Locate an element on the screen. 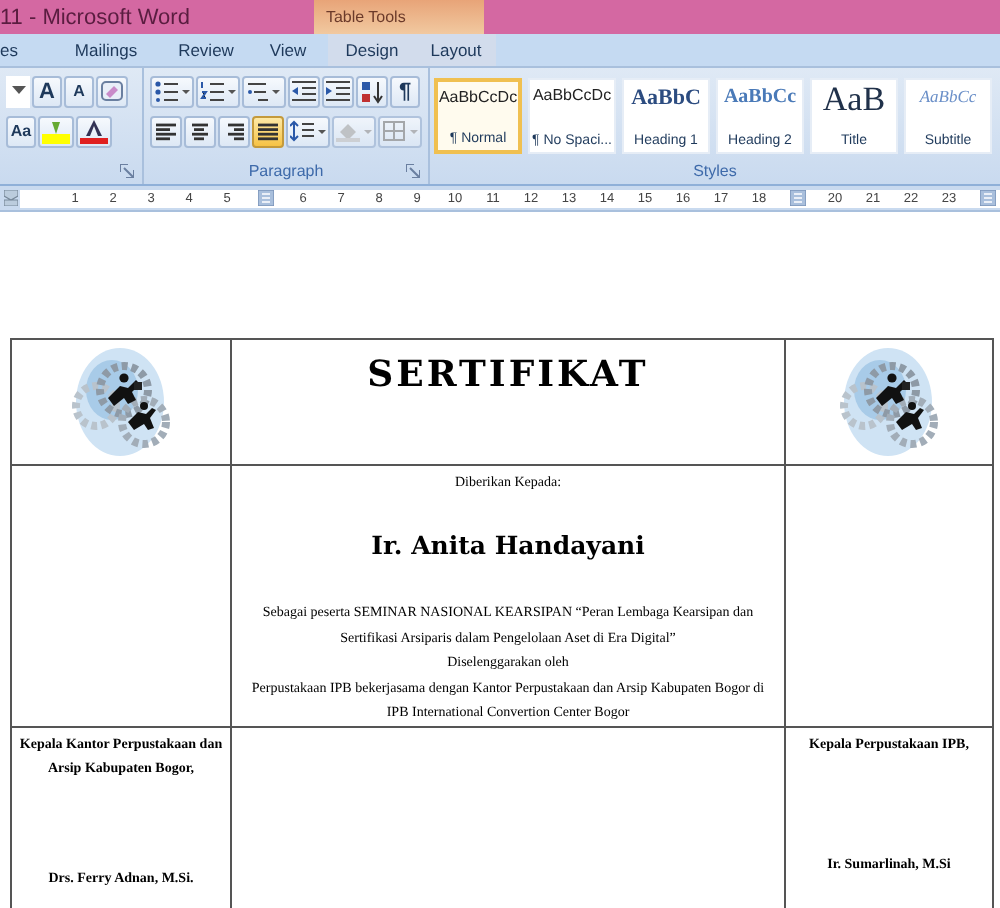  certificate-title: SERTIFIKAT is located at coordinates (508, 374).